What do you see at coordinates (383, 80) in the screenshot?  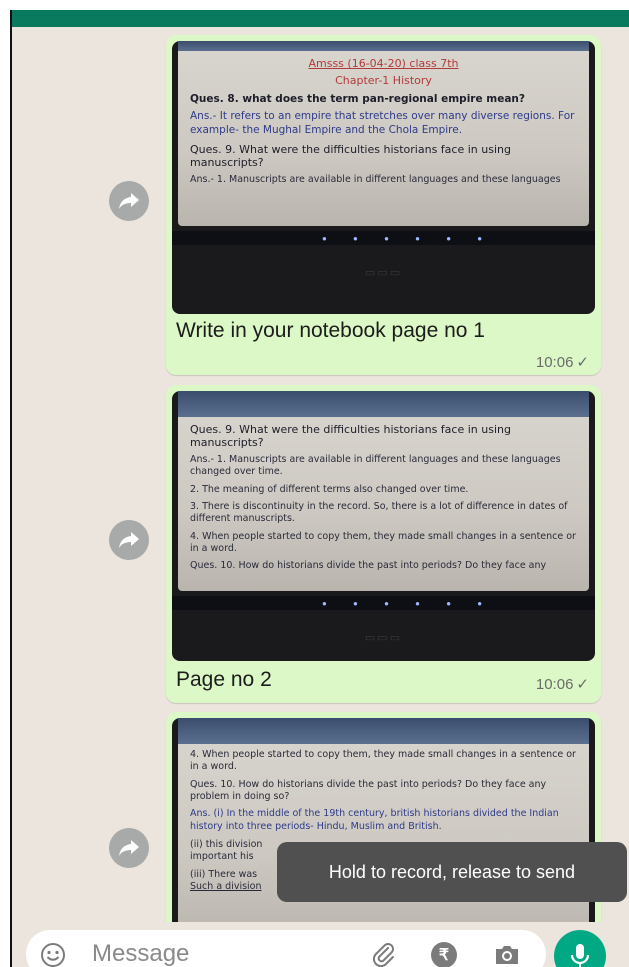 I see `doc-header-2: Chapter-1 History` at bounding box center [383, 80].